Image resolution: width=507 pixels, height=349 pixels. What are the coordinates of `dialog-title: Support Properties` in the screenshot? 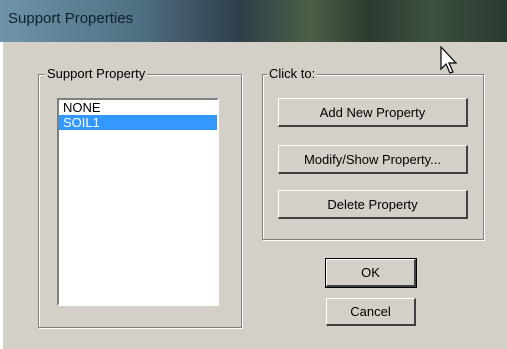 It's located at (71, 18).